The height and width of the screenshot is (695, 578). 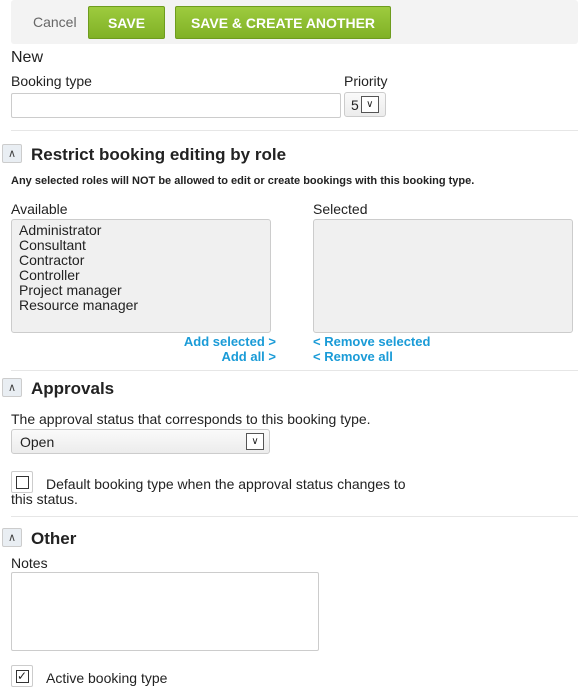 I want to click on list-item: Project manager, so click(x=141, y=290).